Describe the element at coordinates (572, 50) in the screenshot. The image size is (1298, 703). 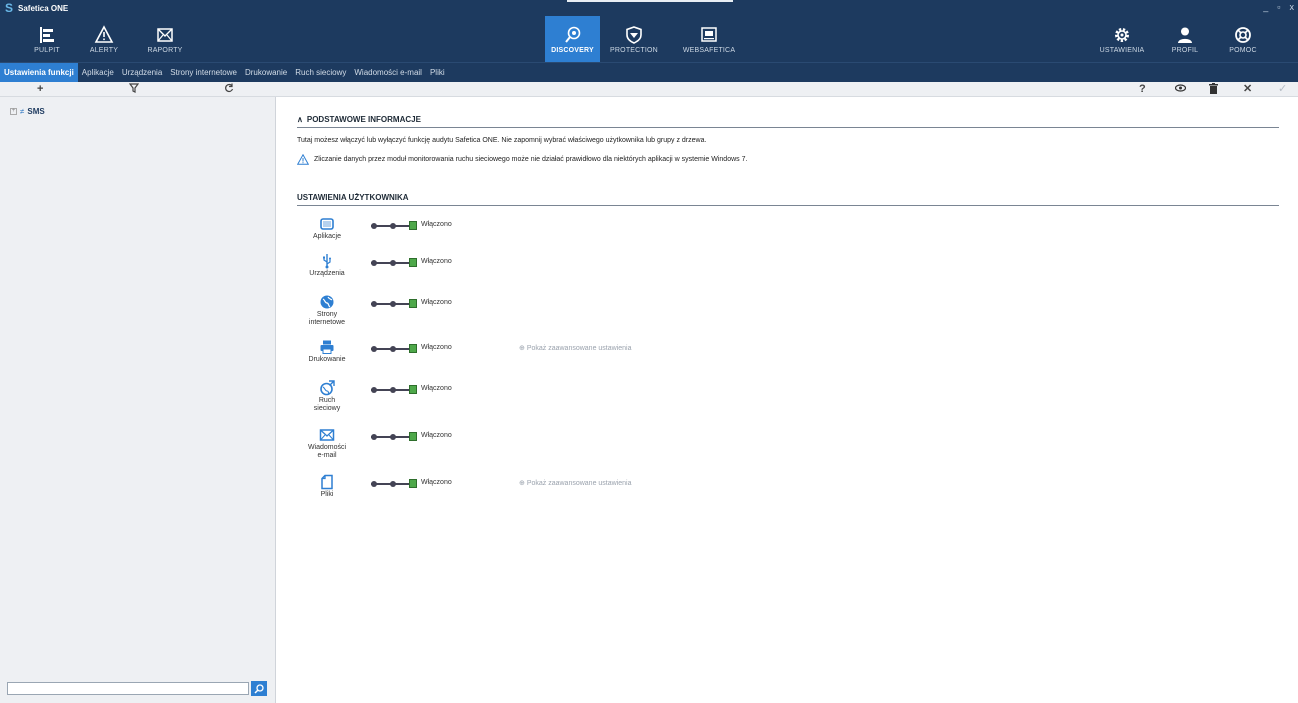
I see `nav-discovery-label: DISCOVERY` at that location.